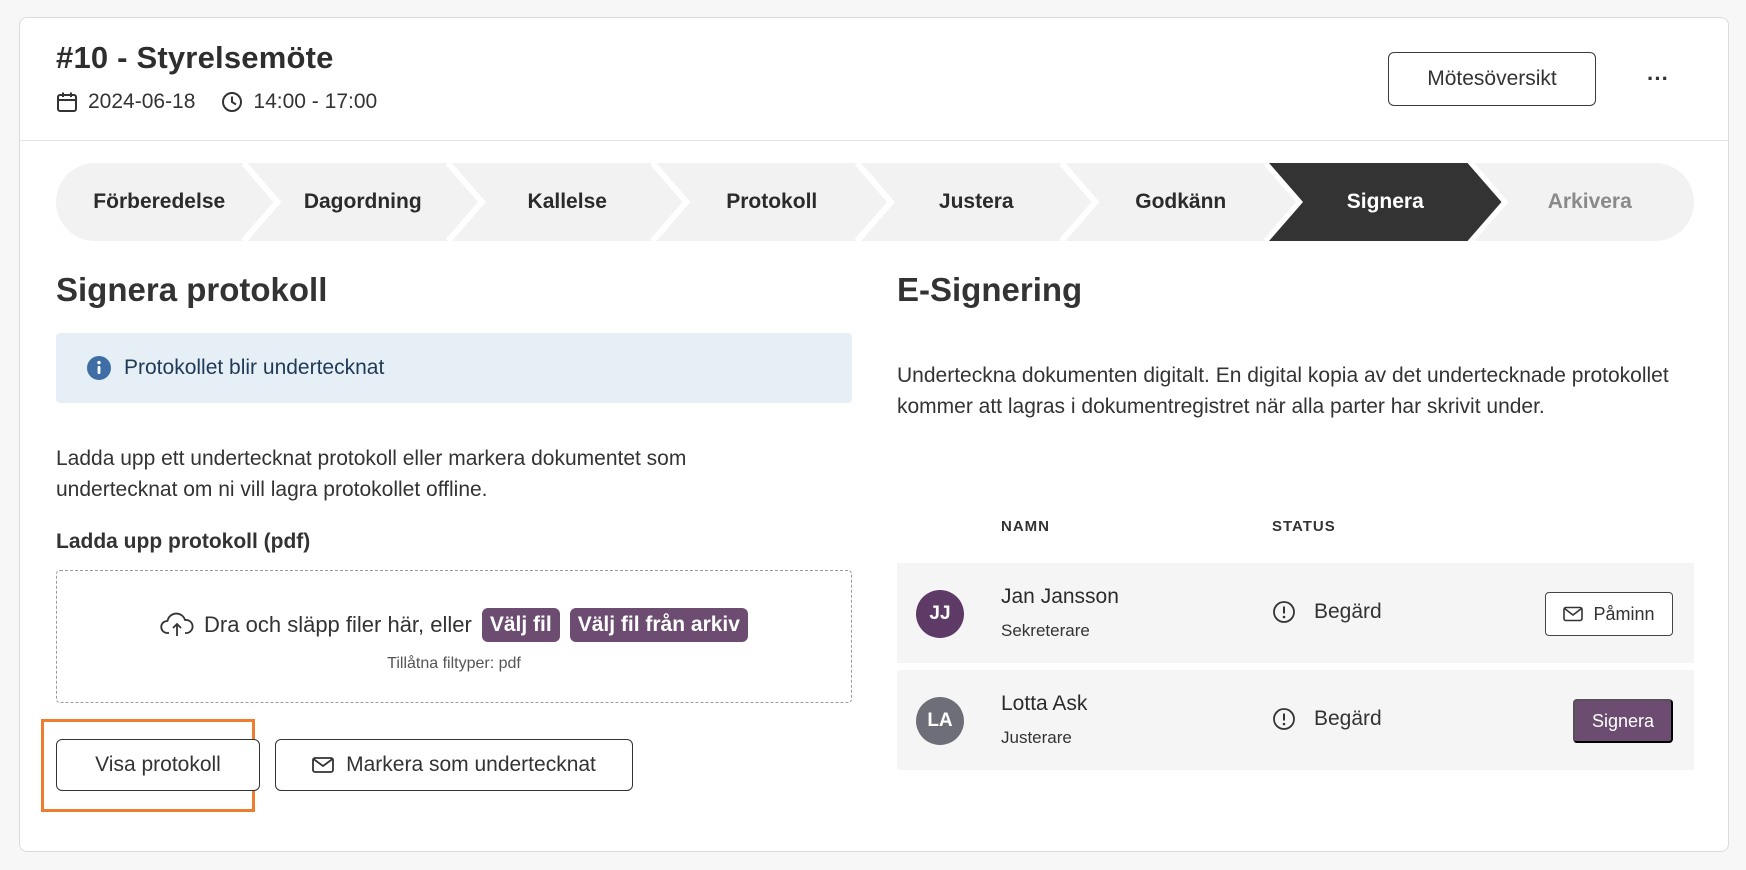 The image size is (1746, 870). What do you see at coordinates (471, 764) in the screenshot?
I see `mark-as-signed-label: Markera som undertecknat` at bounding box center [471, 764].